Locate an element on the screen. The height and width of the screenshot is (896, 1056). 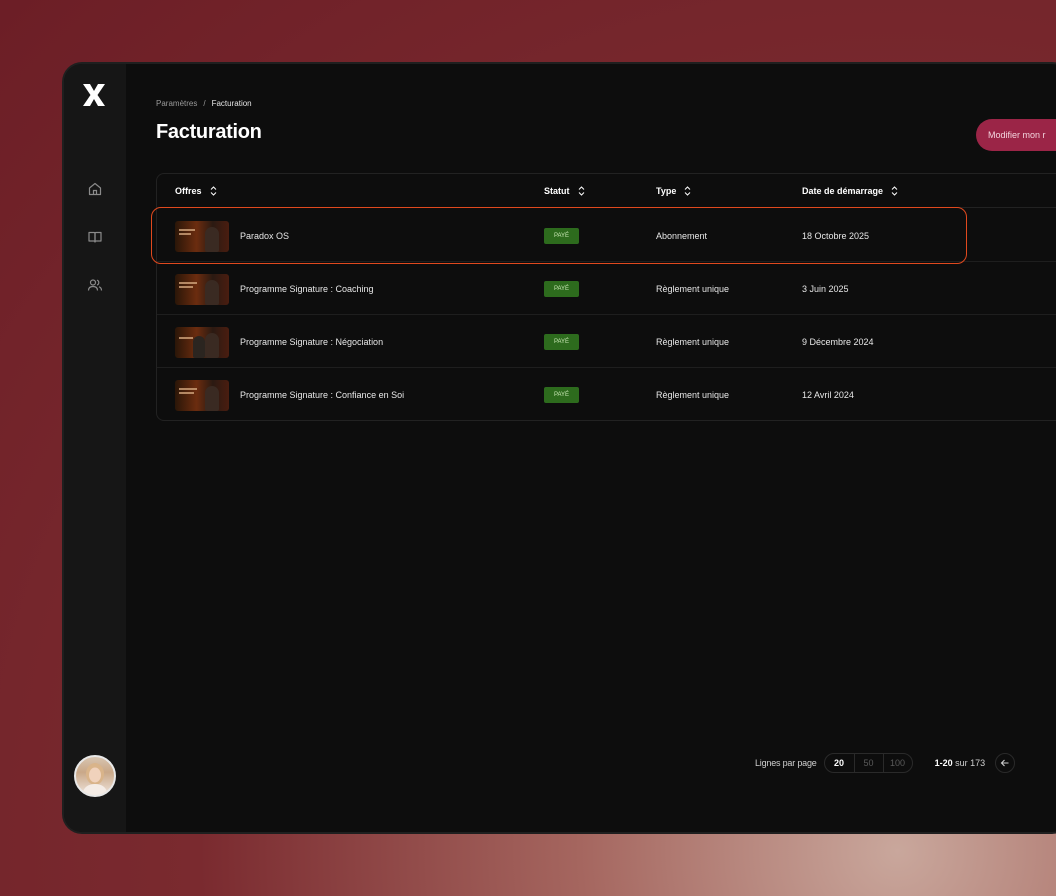
start-date: 12 Avril 2024 is located at coordinates (828, 395).